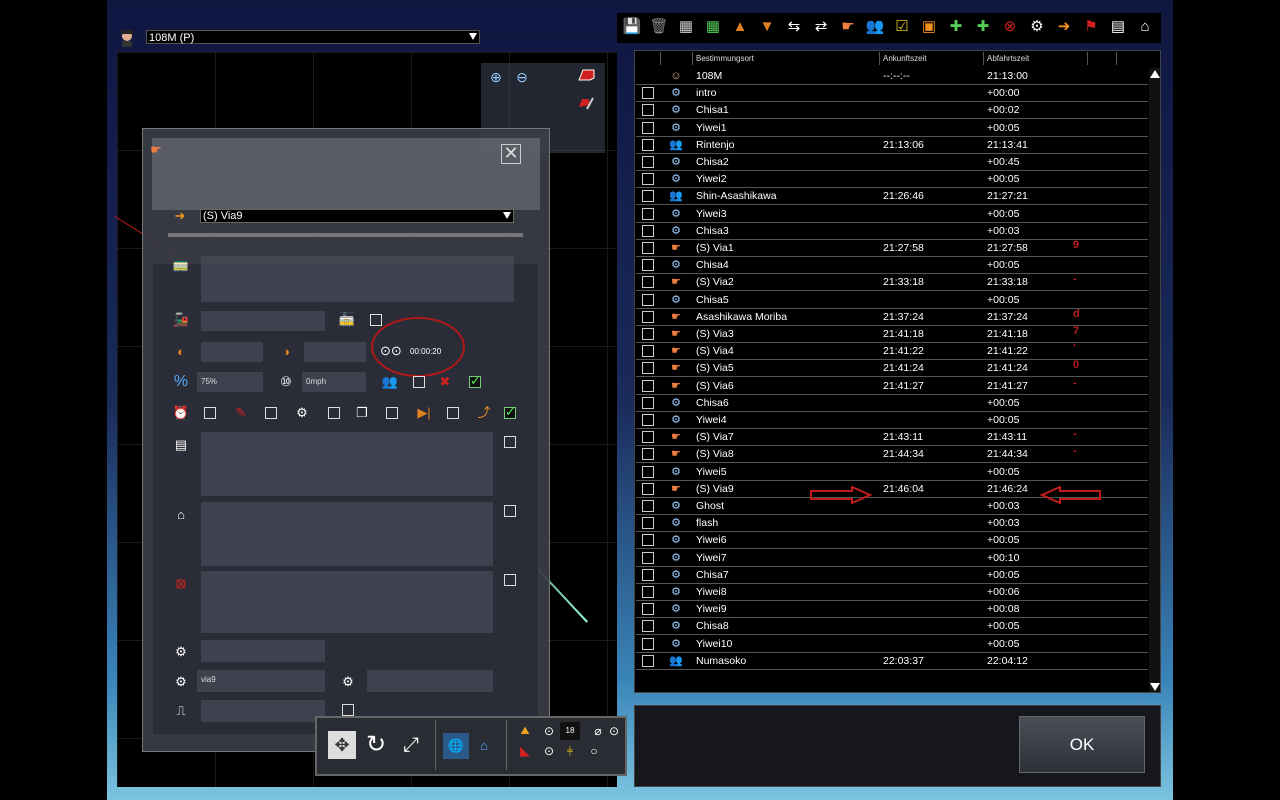 This screenshot has height=800, width=1280. What do you see at coordinates (892, 128) in the screenshot?
I see `table-row: ⚙ Yiwei1 +00:05` at bounding box center [892, 128].